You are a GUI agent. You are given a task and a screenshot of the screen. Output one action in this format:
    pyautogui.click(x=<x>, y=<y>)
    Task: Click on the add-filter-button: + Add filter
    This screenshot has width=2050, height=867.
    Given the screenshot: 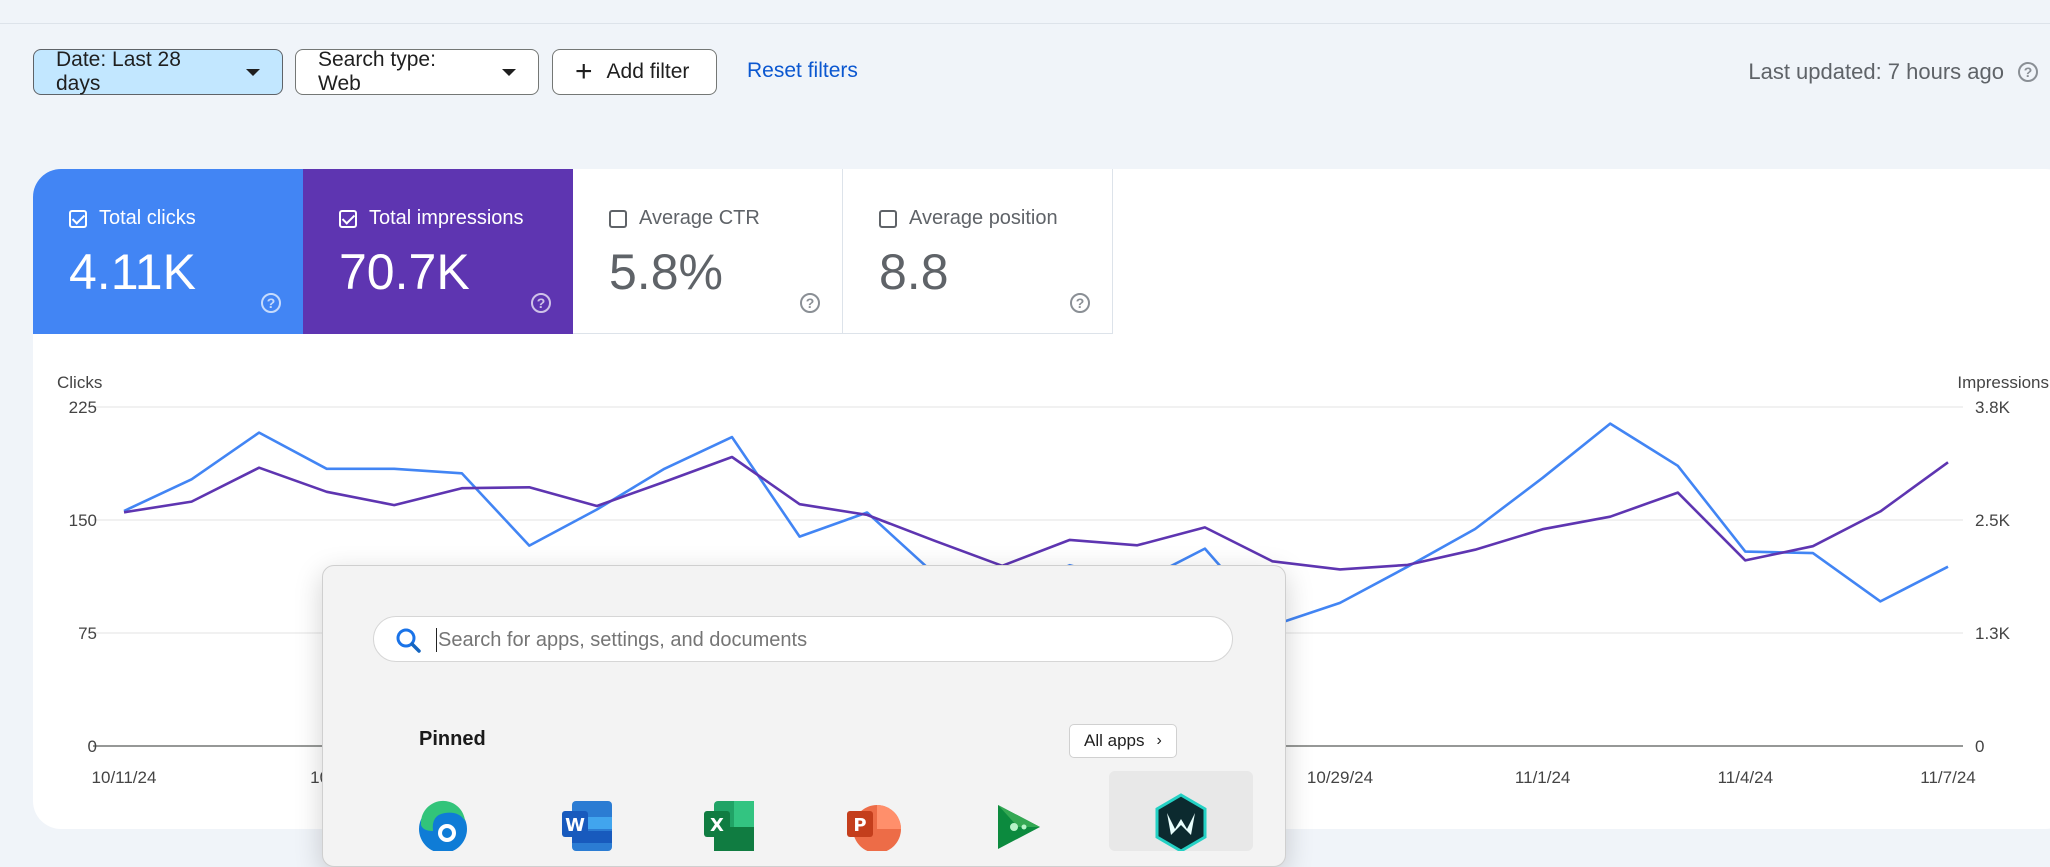 What is the action you would take?
    pyautogui.click(x=634, y=72)
    